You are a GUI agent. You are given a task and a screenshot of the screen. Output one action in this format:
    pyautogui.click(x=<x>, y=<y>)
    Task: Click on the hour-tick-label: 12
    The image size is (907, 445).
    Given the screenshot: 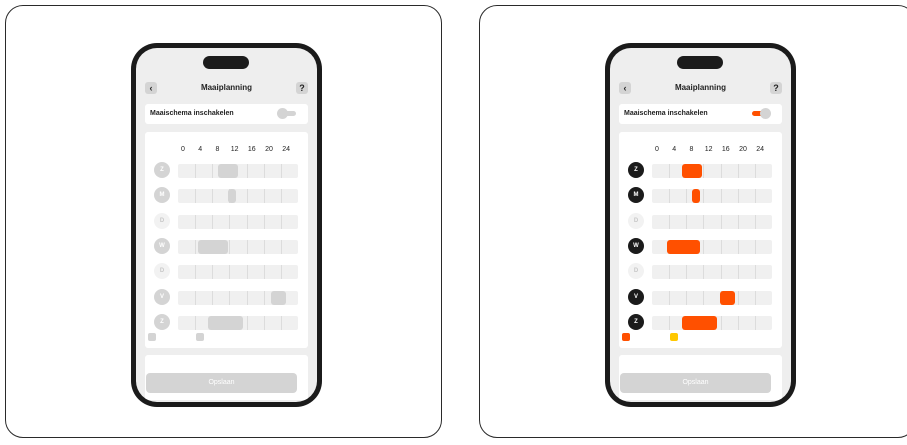 What is the action you would take?
    pyautogui.click(x=234, y=149)
    